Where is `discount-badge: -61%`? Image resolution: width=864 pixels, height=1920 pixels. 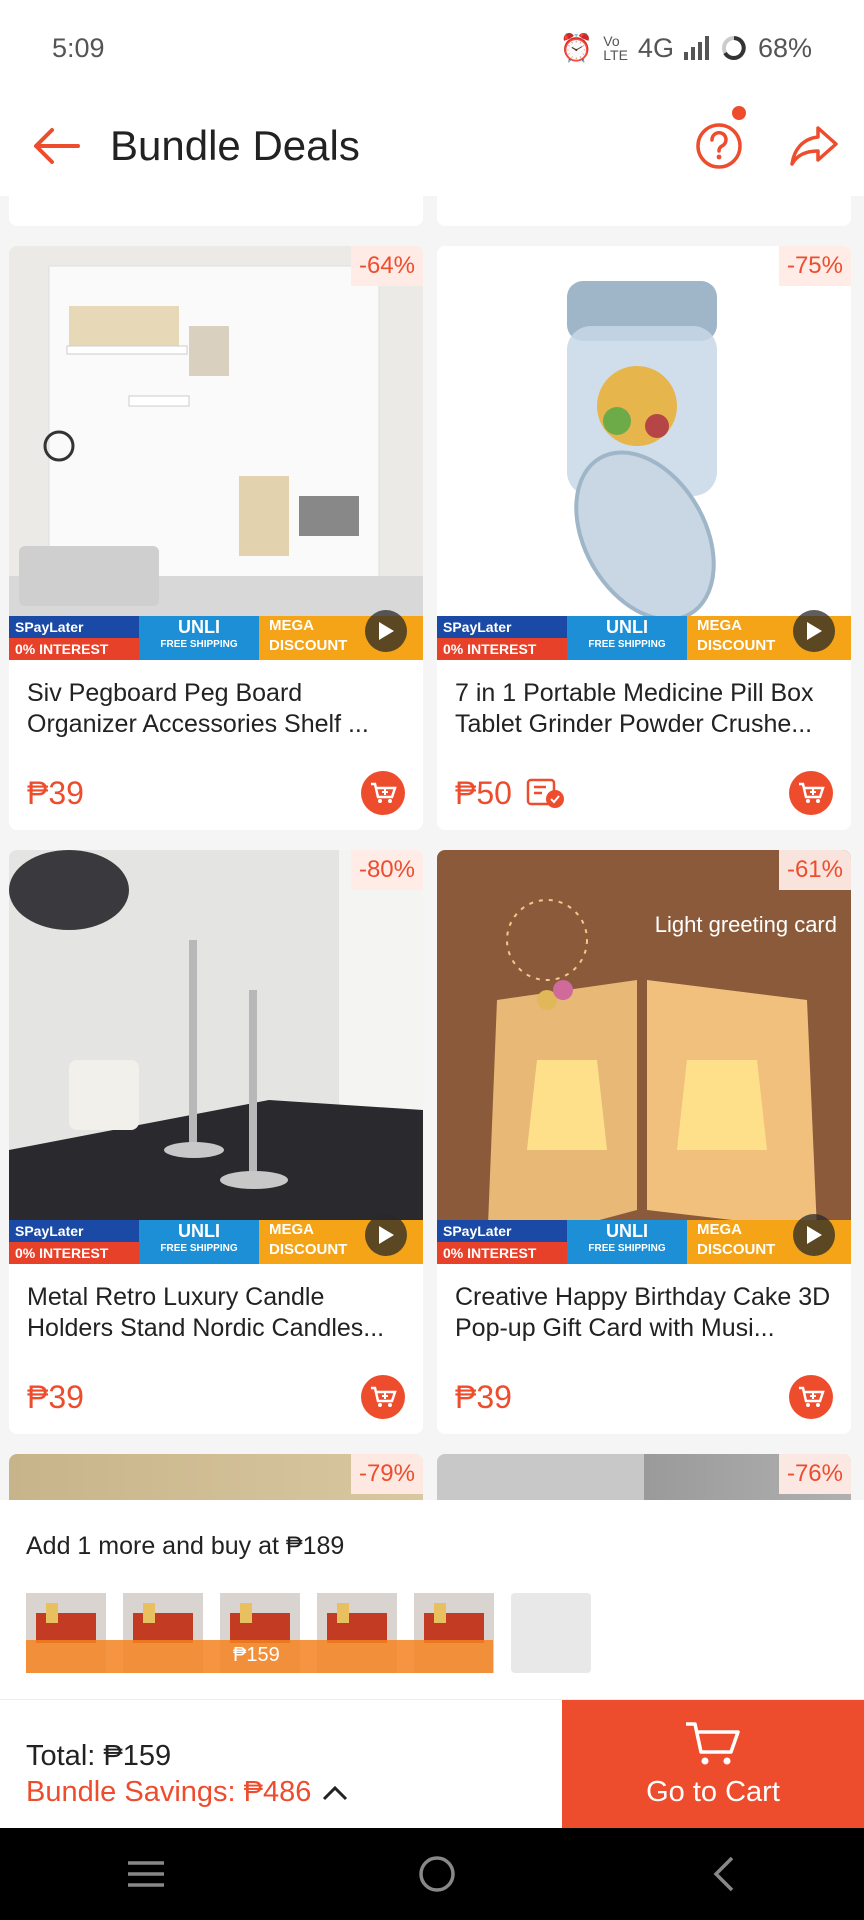 discount-badge: -61% is located at coordinates (814, 870).